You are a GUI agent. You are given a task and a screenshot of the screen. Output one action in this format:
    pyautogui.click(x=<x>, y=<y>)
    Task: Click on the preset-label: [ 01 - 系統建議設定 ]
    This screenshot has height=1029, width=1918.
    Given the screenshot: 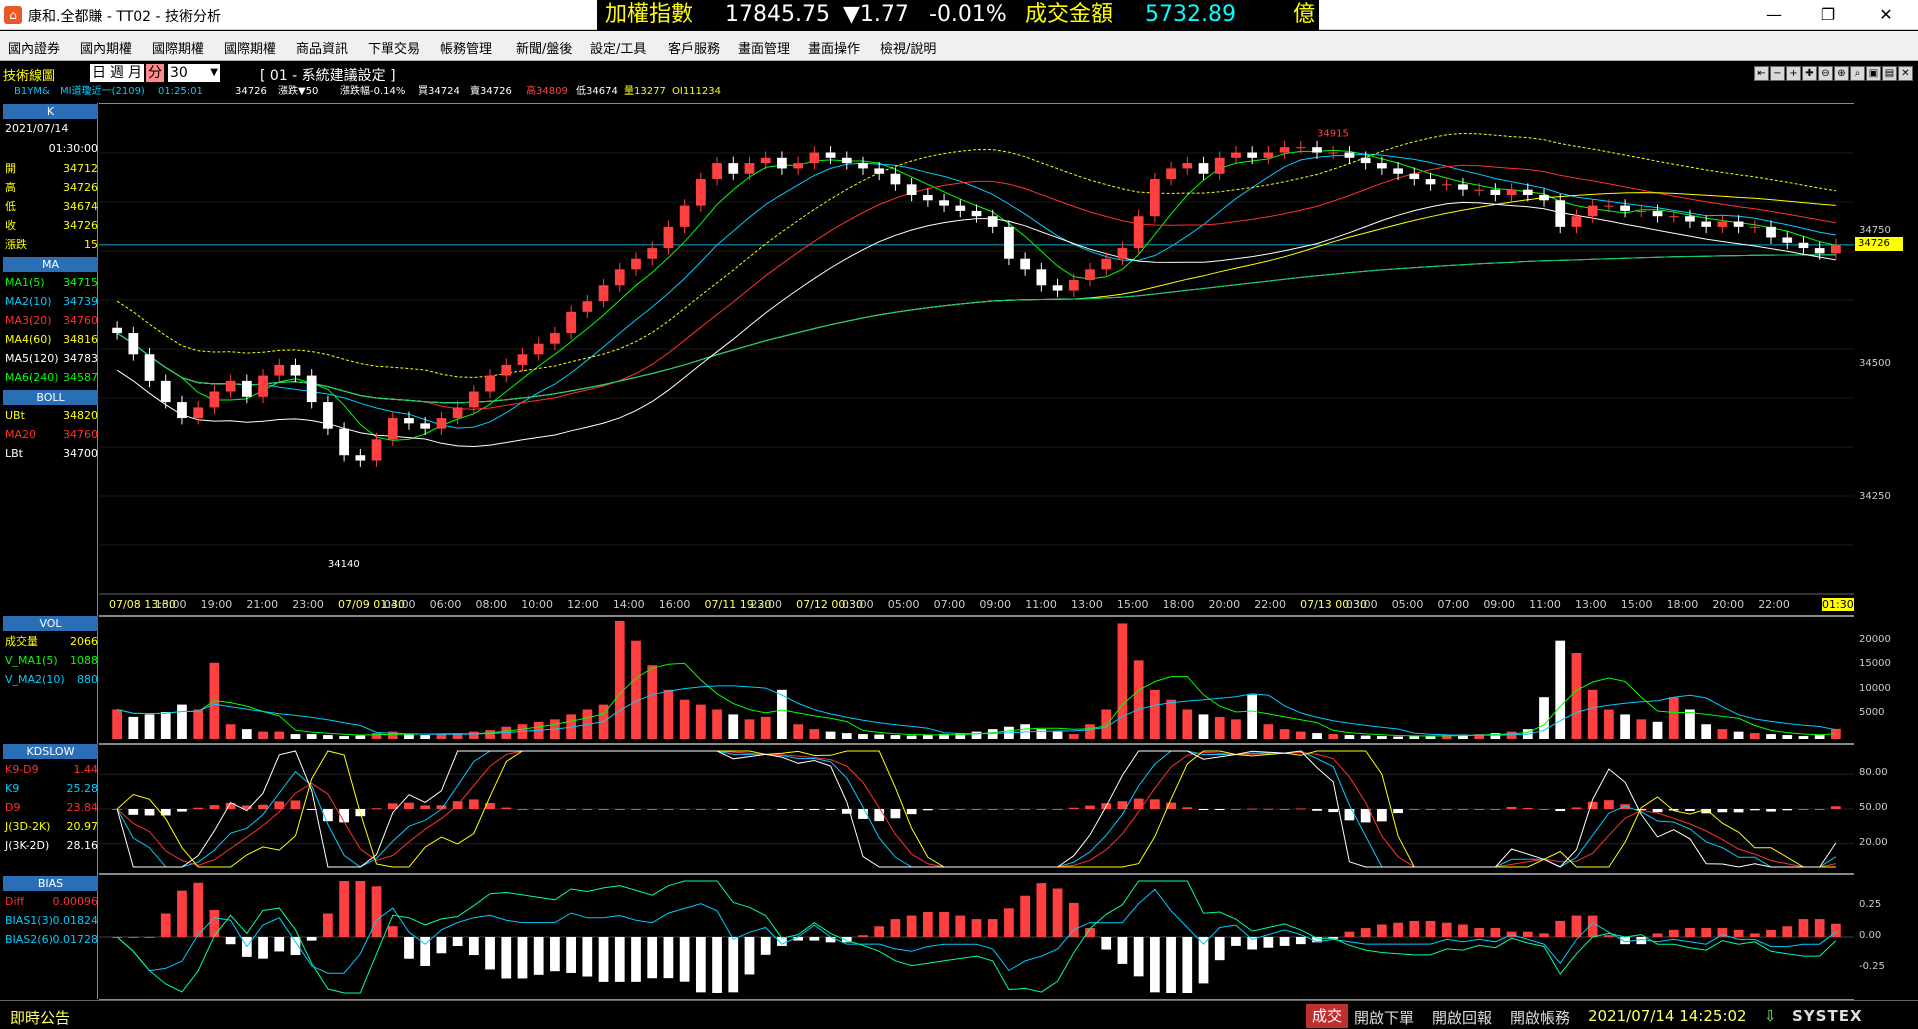 What is the action you would take?
    pyautogui.click(x=328, y=75)
    